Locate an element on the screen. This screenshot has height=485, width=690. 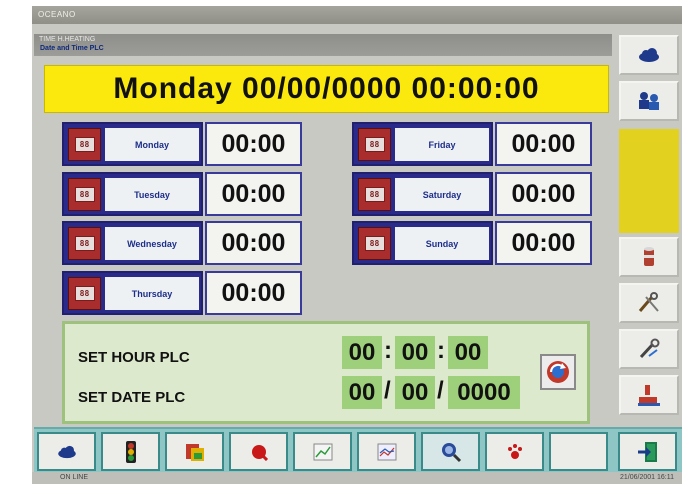
refresh-icon is located at coordinates (558, 372).